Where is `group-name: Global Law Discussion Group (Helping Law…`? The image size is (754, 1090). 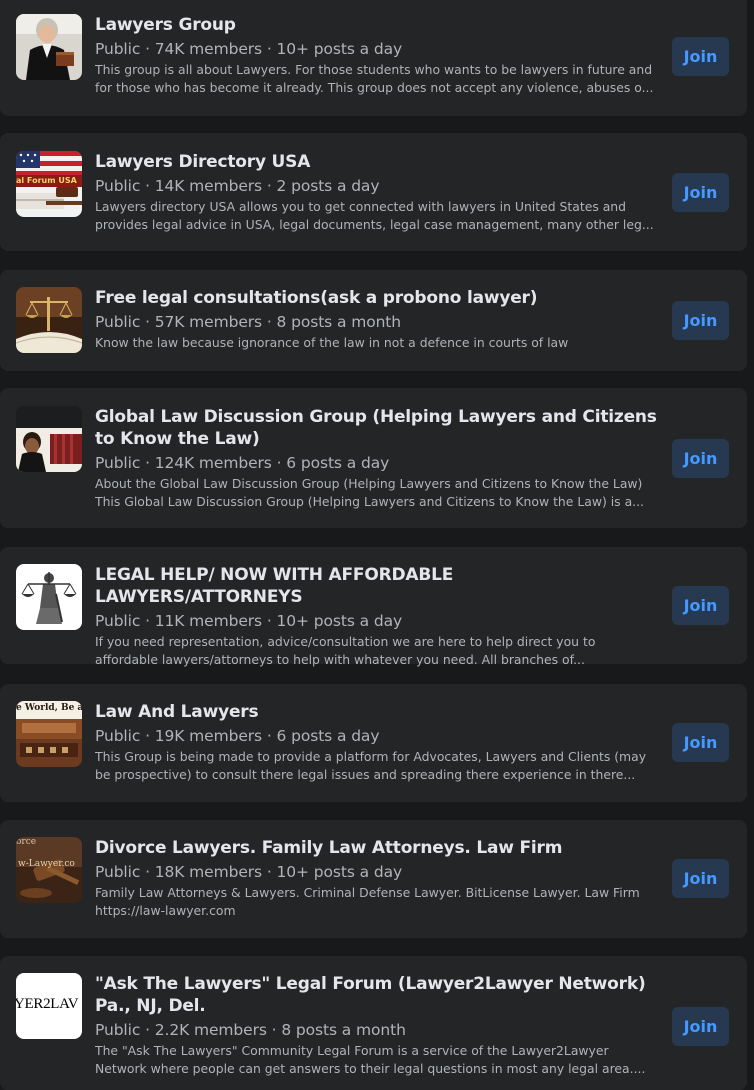 group-name: Global Law Discussion Group (Helping Law… is located at coordinates (377, 428).